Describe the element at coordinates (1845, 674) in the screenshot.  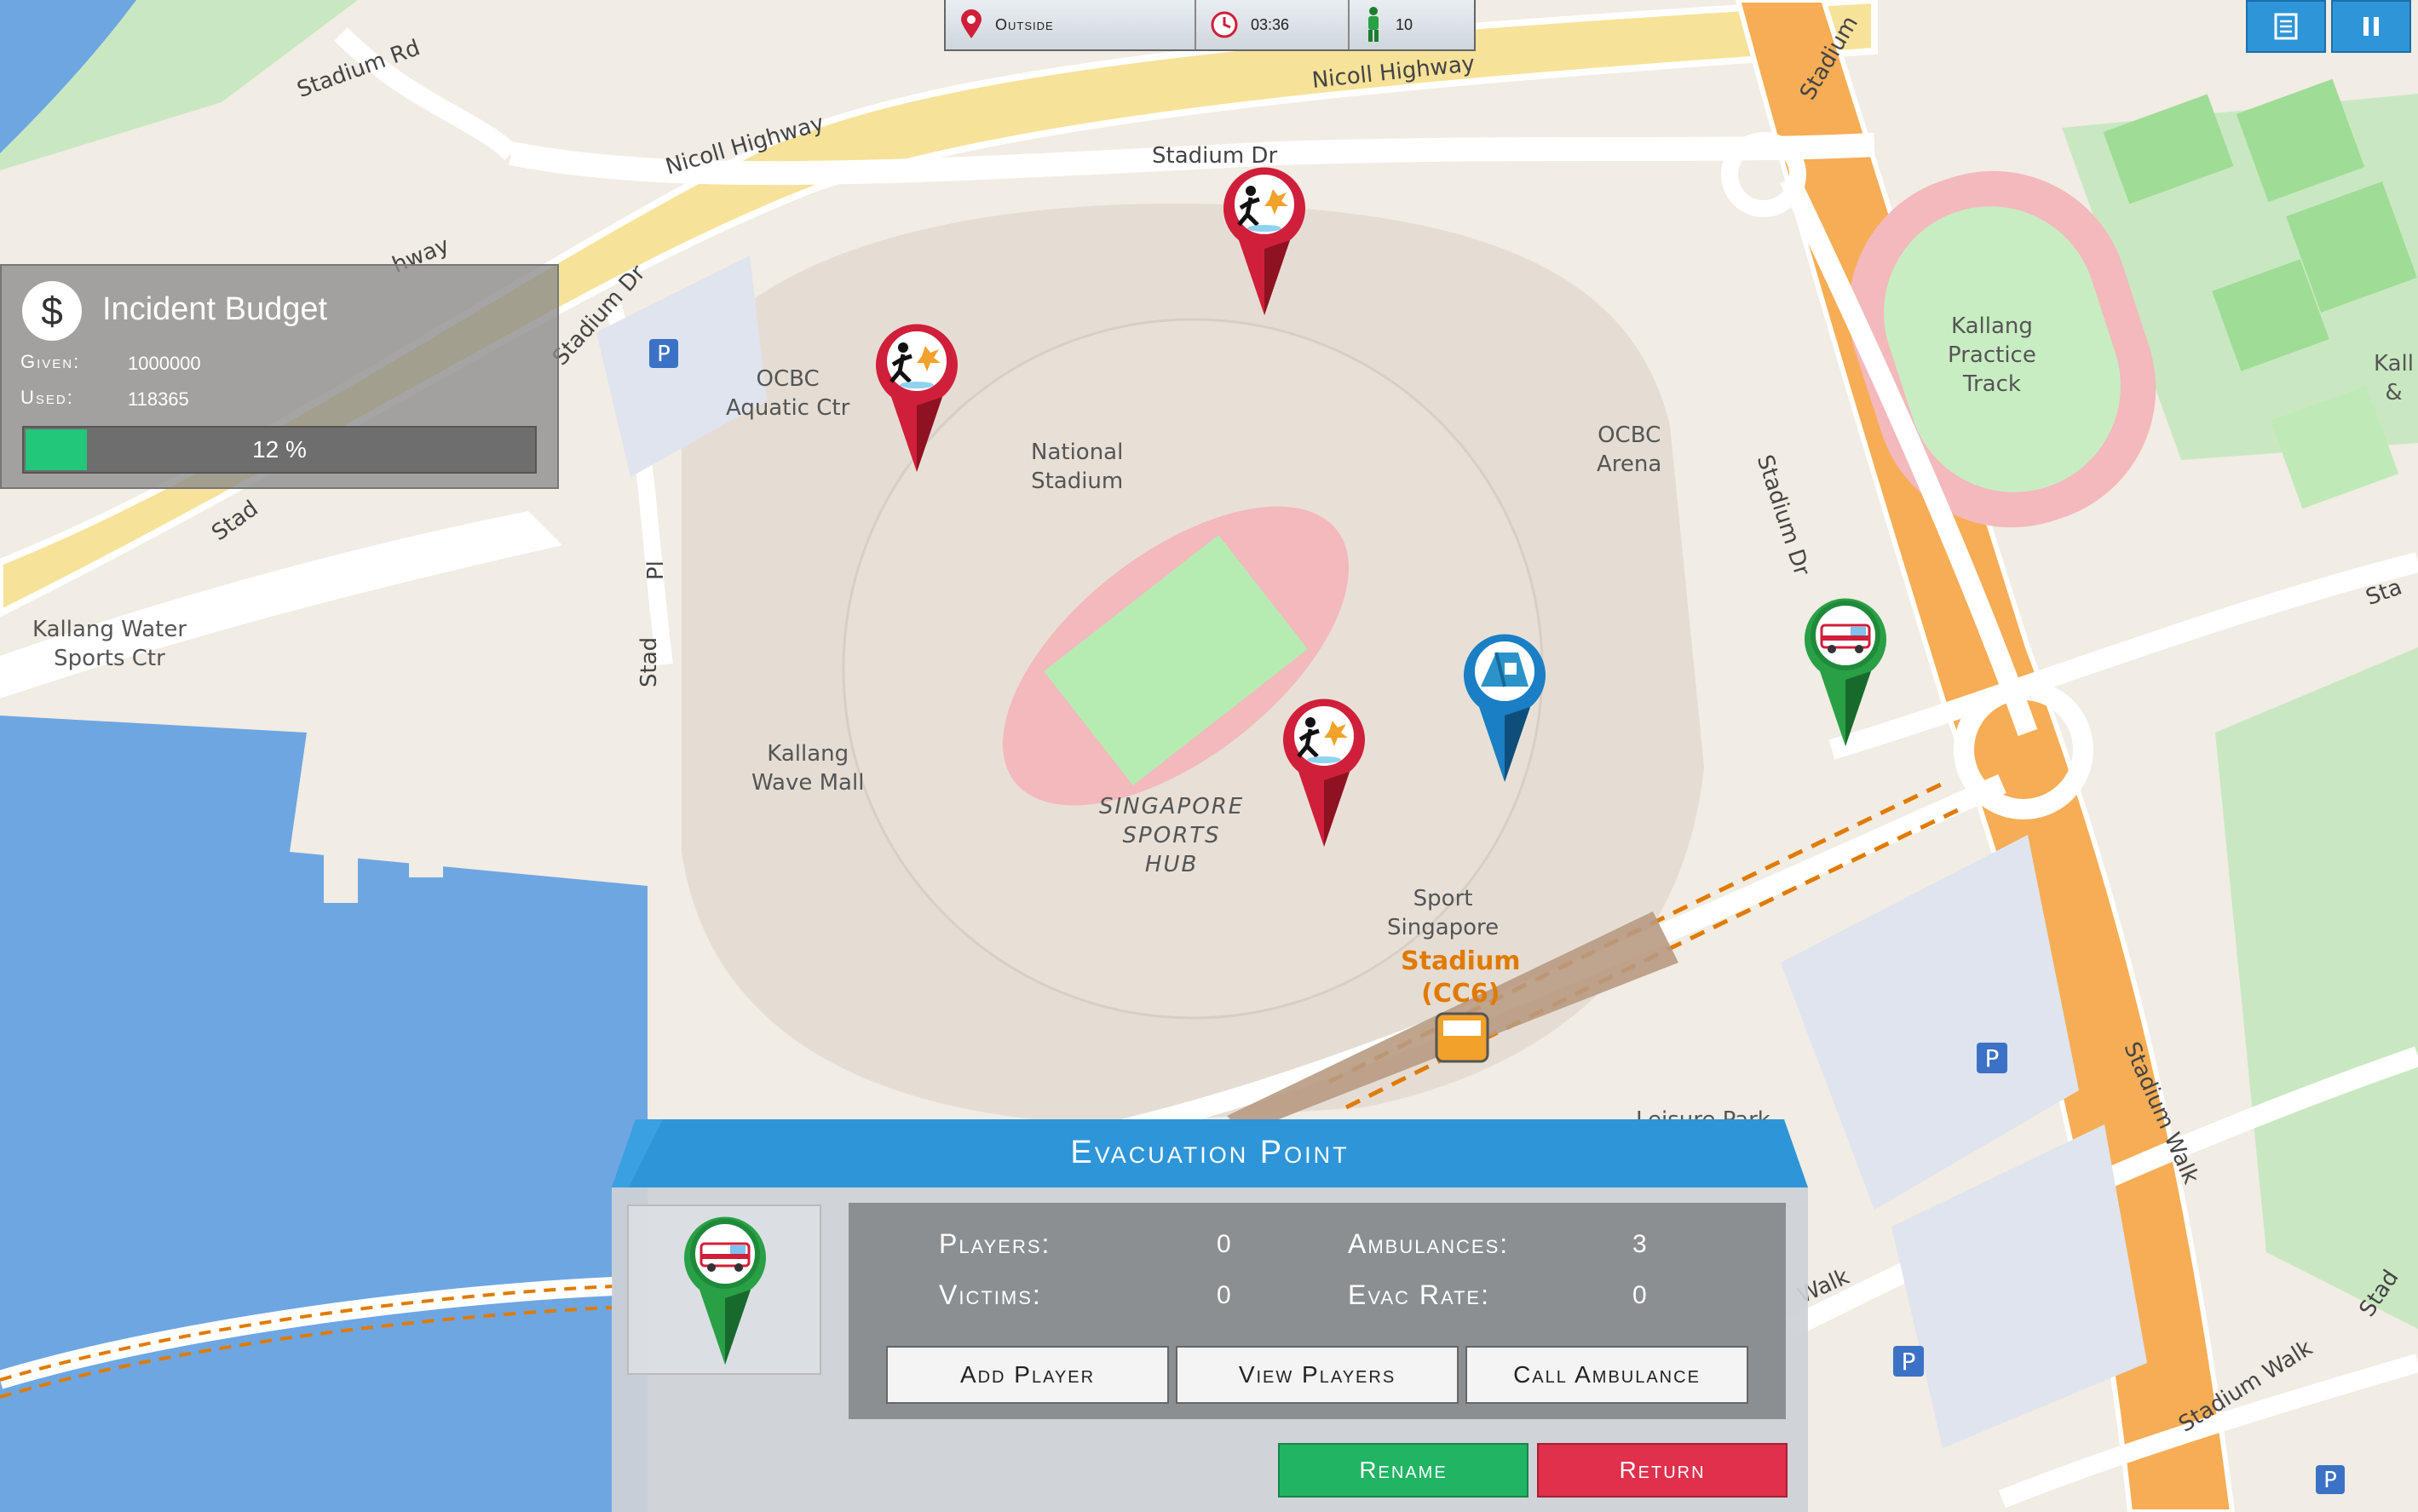
I see `evacuation-point-pin` at that location.